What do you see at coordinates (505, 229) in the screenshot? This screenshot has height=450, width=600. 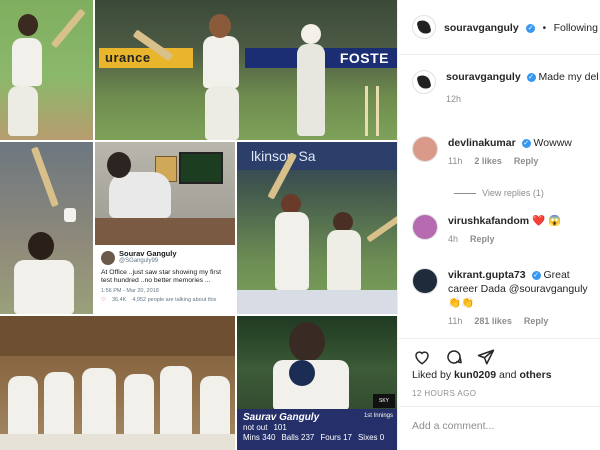 I see `comment-item: virushkafandom ❤️ 😱 4h Reply` at bounding box center [505, 229].